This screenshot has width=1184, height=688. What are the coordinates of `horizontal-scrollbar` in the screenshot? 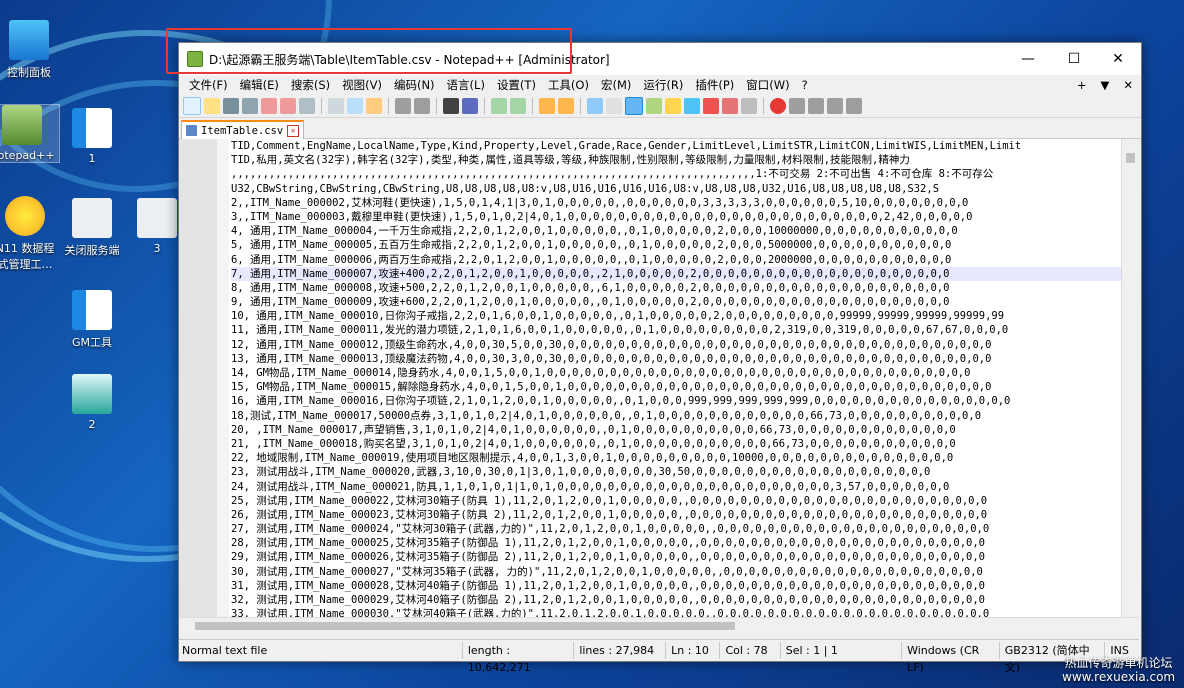 It's located at (659, 625).